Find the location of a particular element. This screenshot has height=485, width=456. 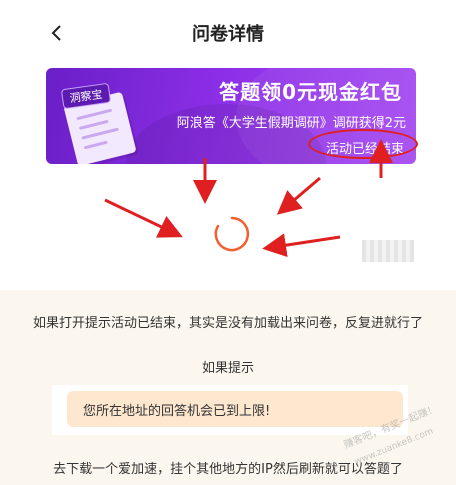

nav-header: 问卷详情 is located at coordinates (228, 31).